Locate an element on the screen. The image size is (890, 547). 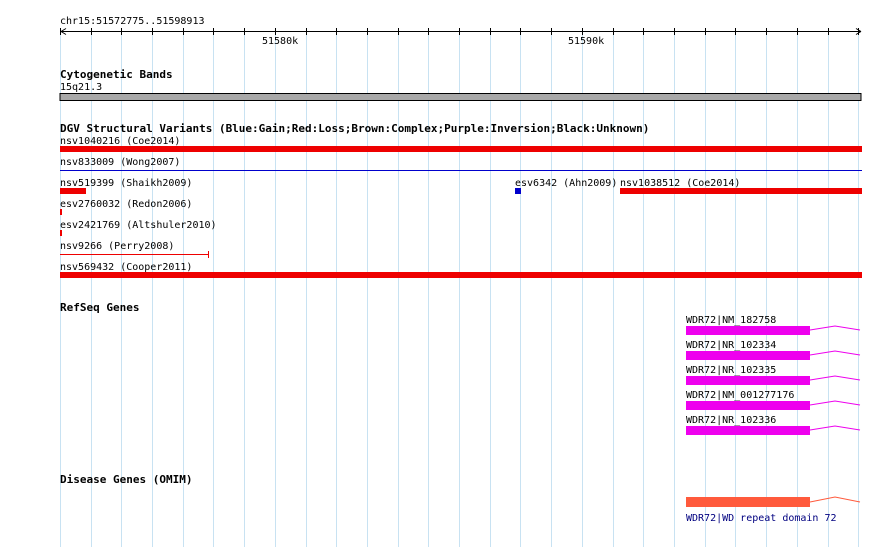
gene-nr-102336: WDR72|NR_102336 is located at coordinates (773, 425).